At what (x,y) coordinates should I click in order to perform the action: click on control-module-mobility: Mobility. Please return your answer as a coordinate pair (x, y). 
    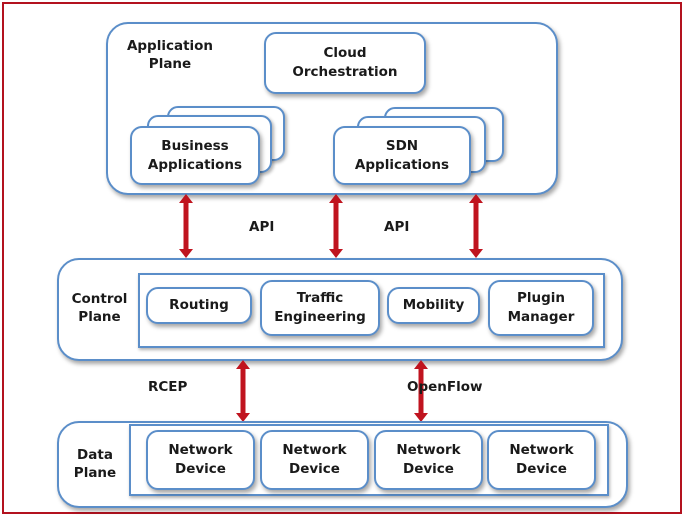
    Looking at the image, I should click on (433, 305).